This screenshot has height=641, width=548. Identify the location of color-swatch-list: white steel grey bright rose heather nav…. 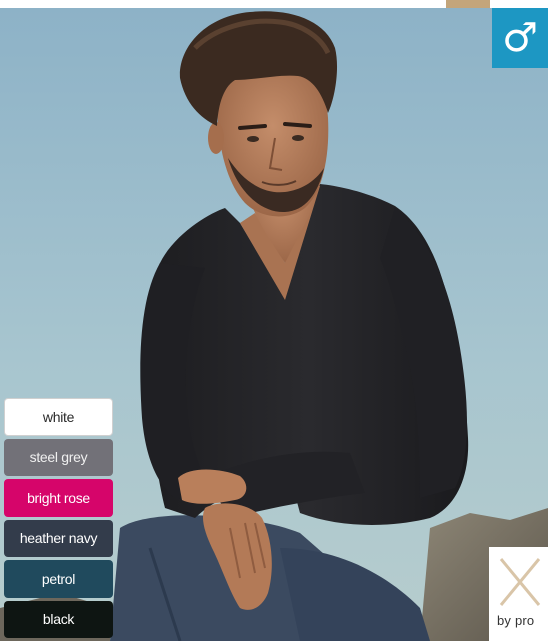
(58, 518).